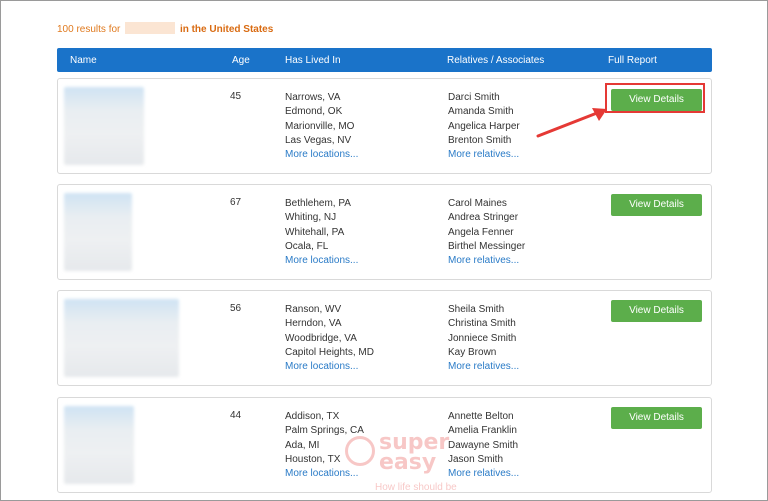 The image size is (768, 501). I want to click on header-has-lived-in: Has Lived In, so click(313, 60).